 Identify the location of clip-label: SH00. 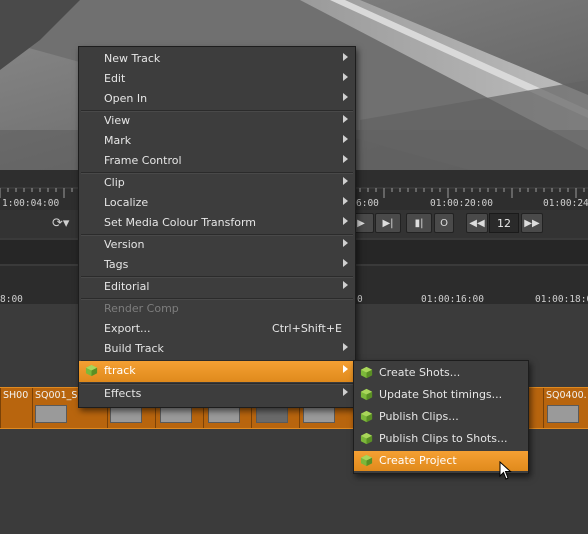
(16, 395).